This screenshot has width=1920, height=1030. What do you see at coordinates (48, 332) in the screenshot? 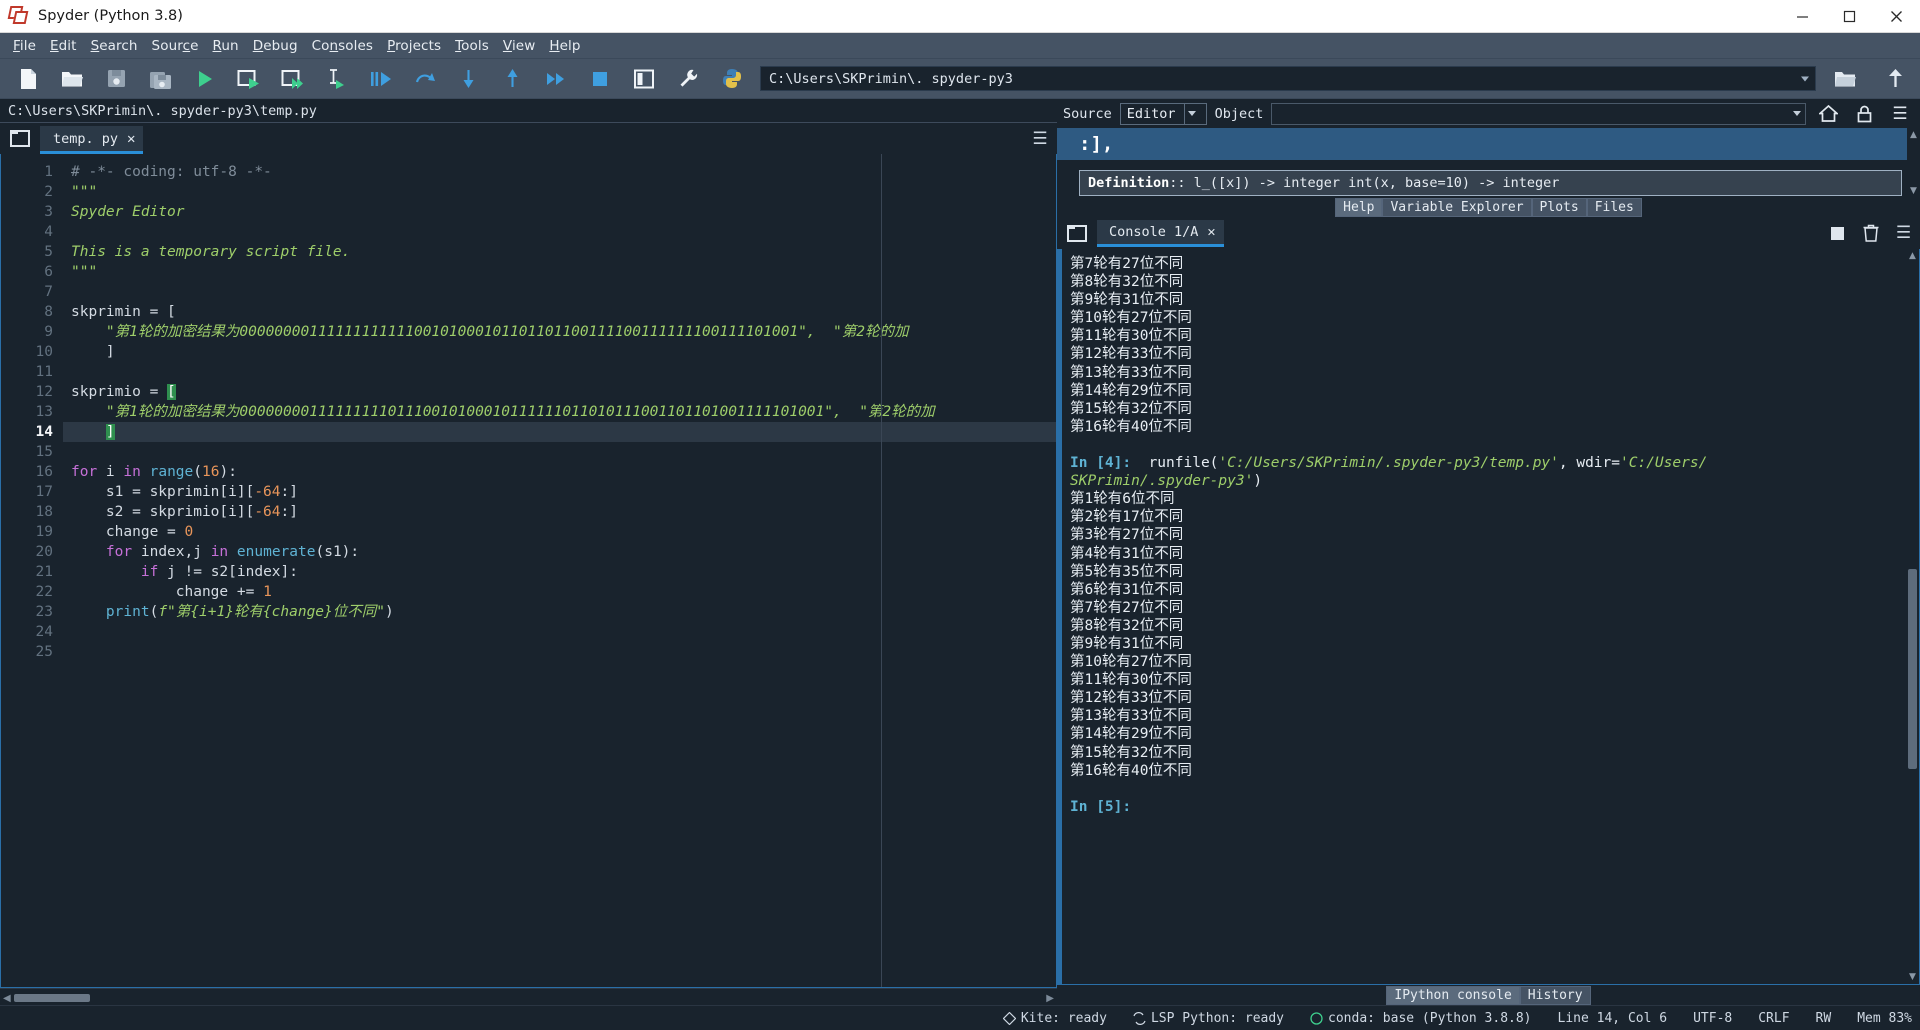
I see `line-number: 9` at bounding box center [48, 332].